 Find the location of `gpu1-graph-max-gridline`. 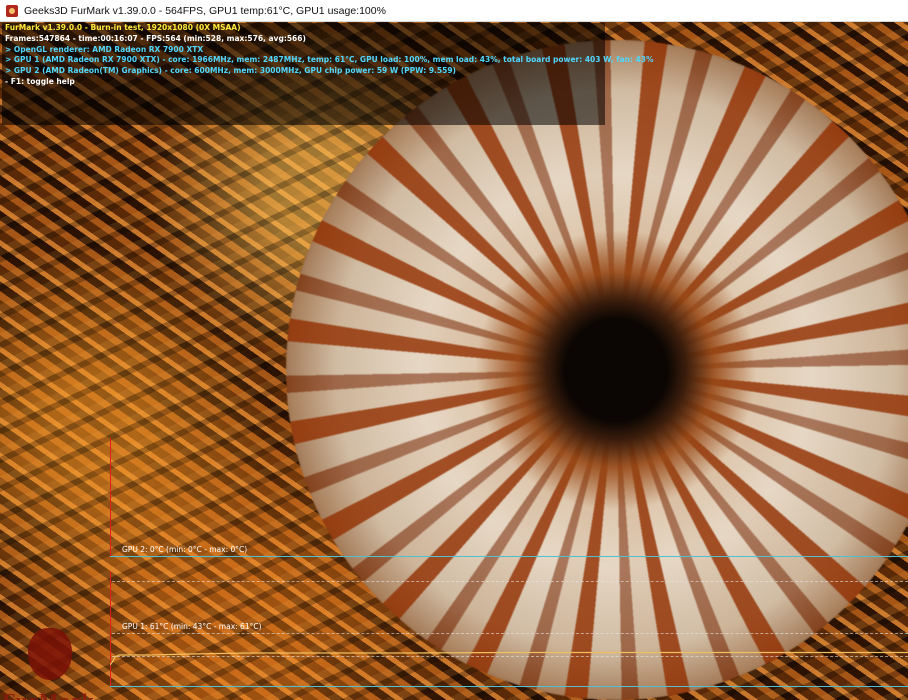

gpu1-graph-max-gridline is located at coordinates (510, 633).